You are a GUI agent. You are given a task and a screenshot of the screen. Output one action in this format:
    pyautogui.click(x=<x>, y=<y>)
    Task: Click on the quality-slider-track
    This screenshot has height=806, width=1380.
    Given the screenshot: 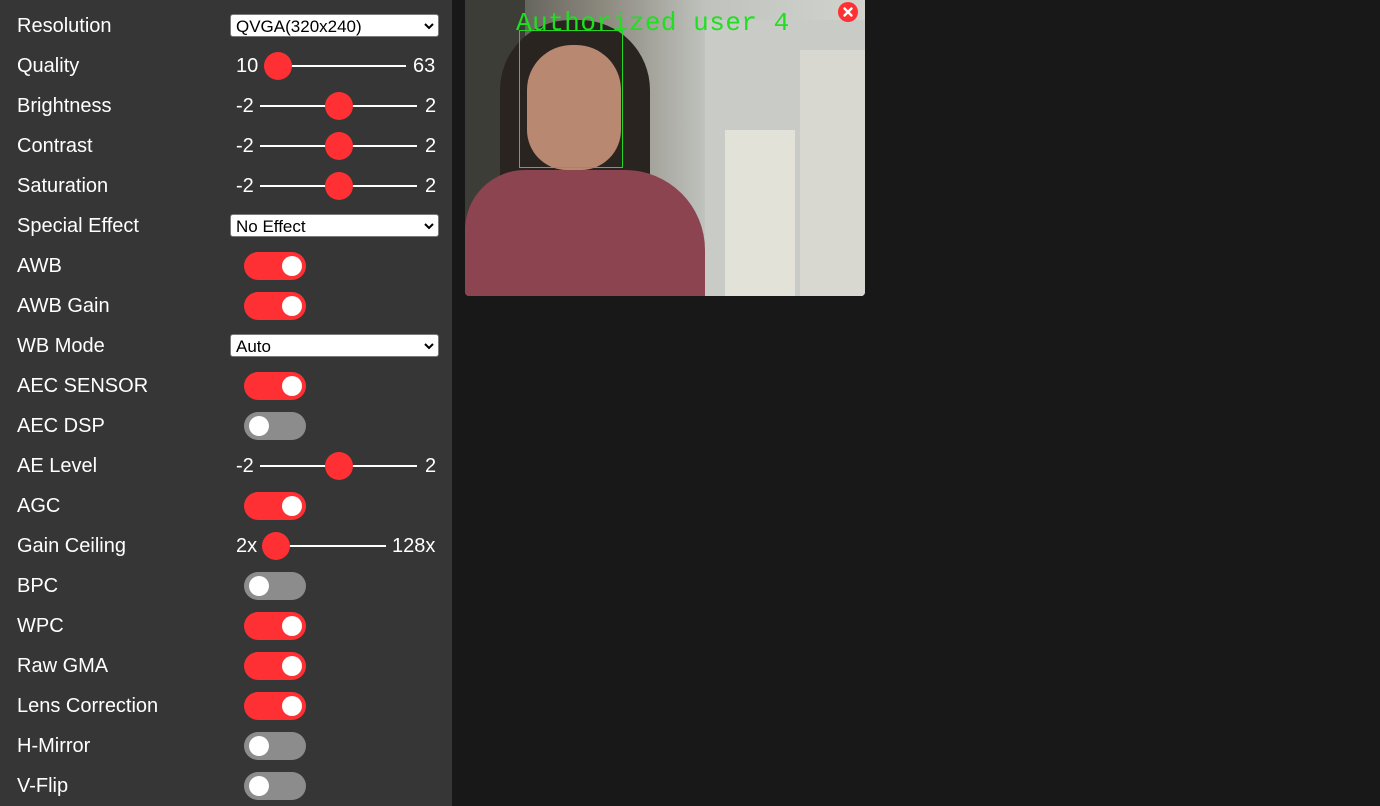 What is the action you would take?
    pyautogui.click(x=342, y=66)
    